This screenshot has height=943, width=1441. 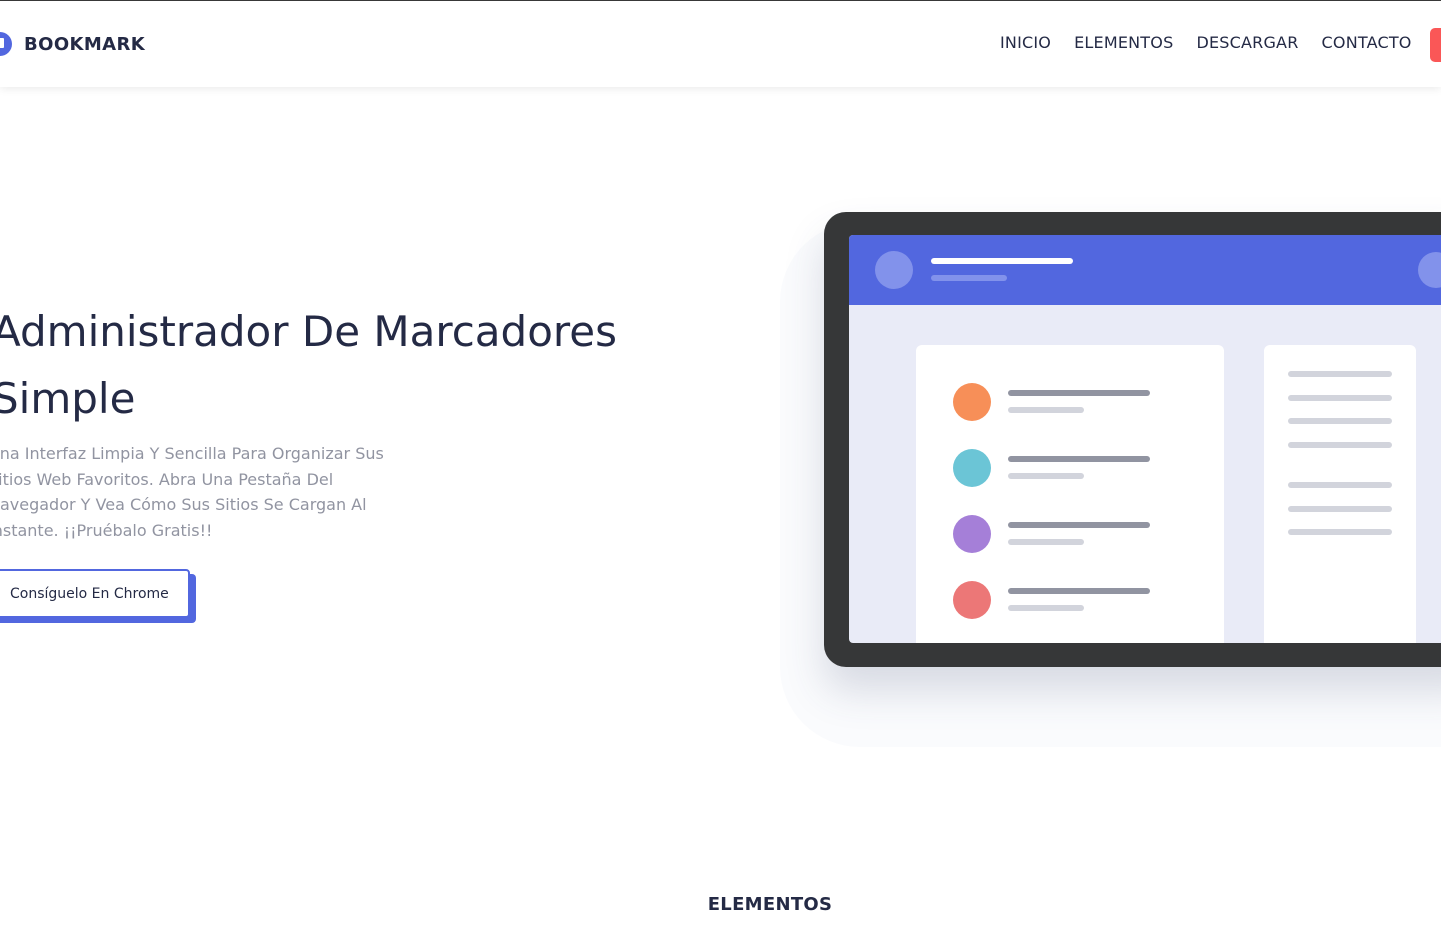 I want to click on nav-item-contacto: CONTACTO, so click(x=1367, y=42).